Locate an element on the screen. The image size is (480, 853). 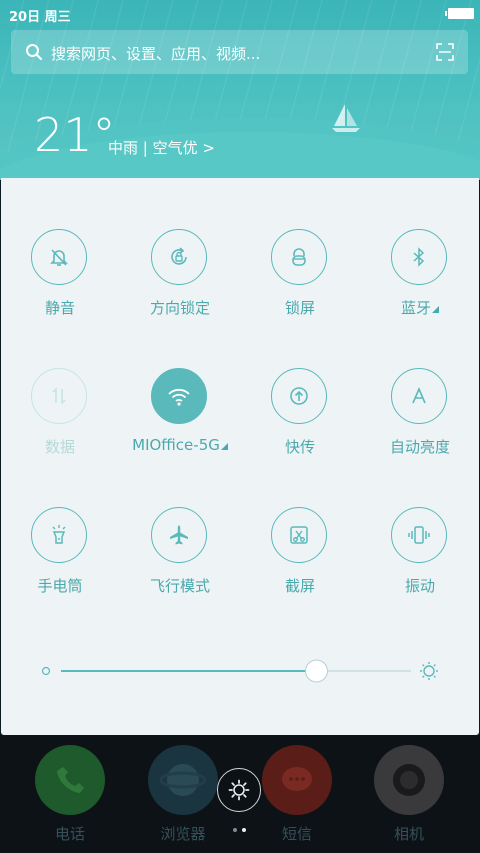
browser-icon is located at coordinates (183, 780).